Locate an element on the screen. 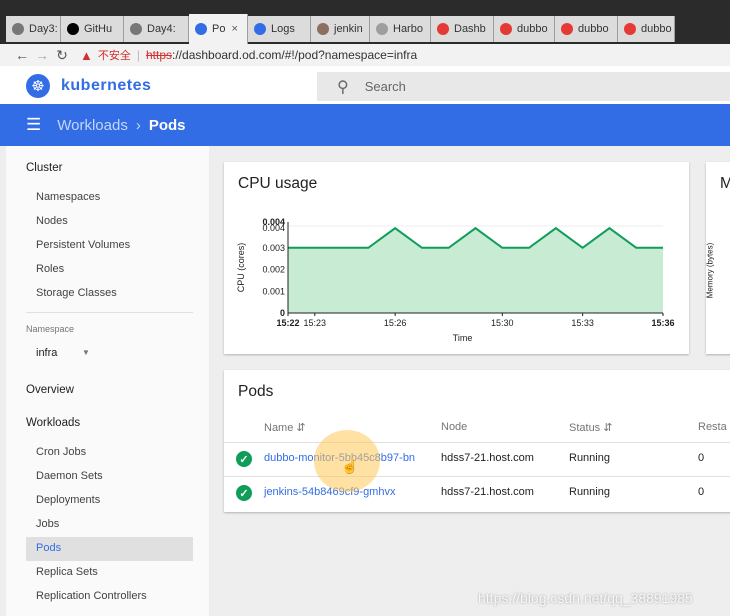 The height and width of the screenshot is (616, 730). breadcrumb-workloads: Workloads is located at coordinates (92, 125).